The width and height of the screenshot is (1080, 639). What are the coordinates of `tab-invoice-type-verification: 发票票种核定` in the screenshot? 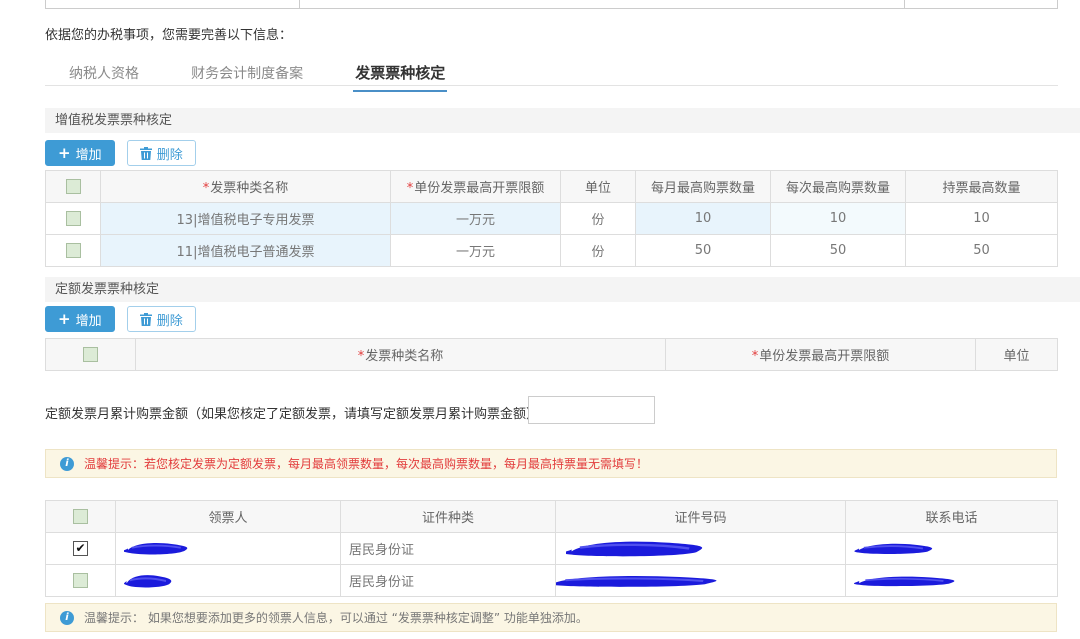 It's located at (400, 73).